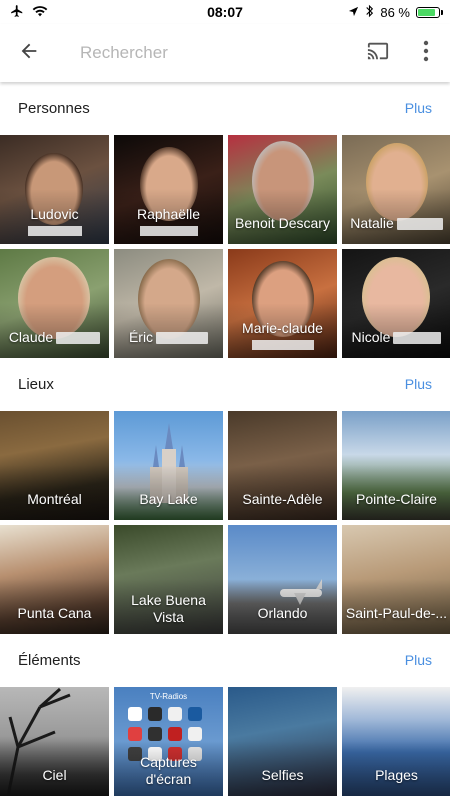 This screenshot has height=800, width=450. Describe the element at coordinates (54, 775) in the screenshot. I see `thing-name: Ciel` at that location.